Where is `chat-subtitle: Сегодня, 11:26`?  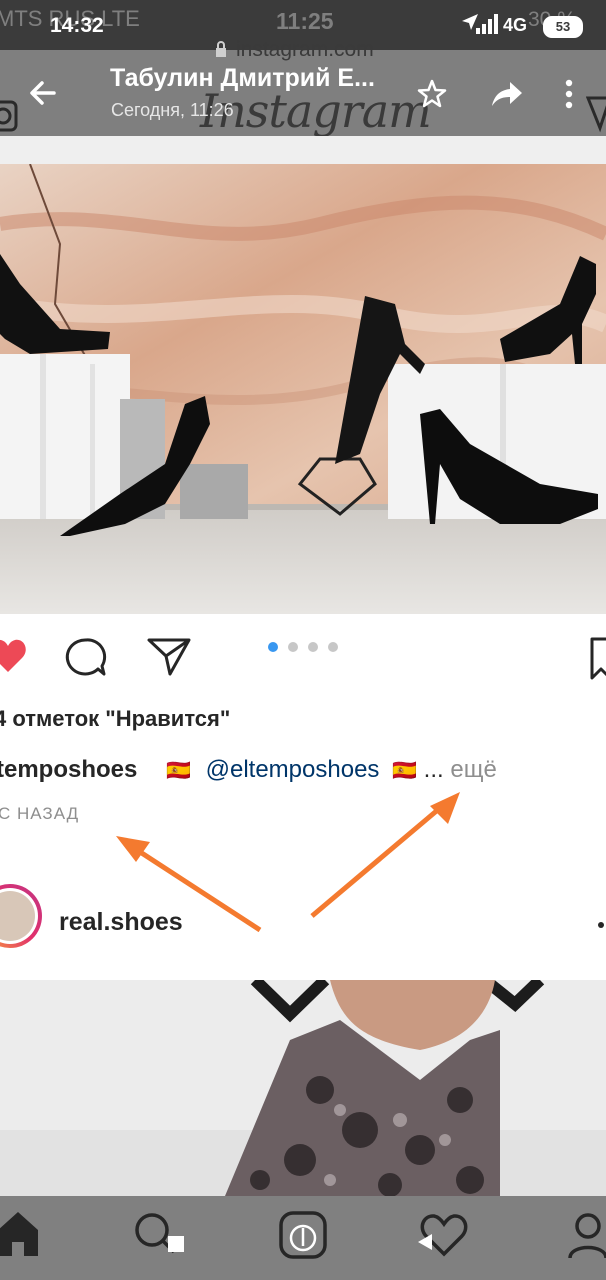 chat-subtitle: Сегодня, 11:26 is located at coordinates (172, 110).